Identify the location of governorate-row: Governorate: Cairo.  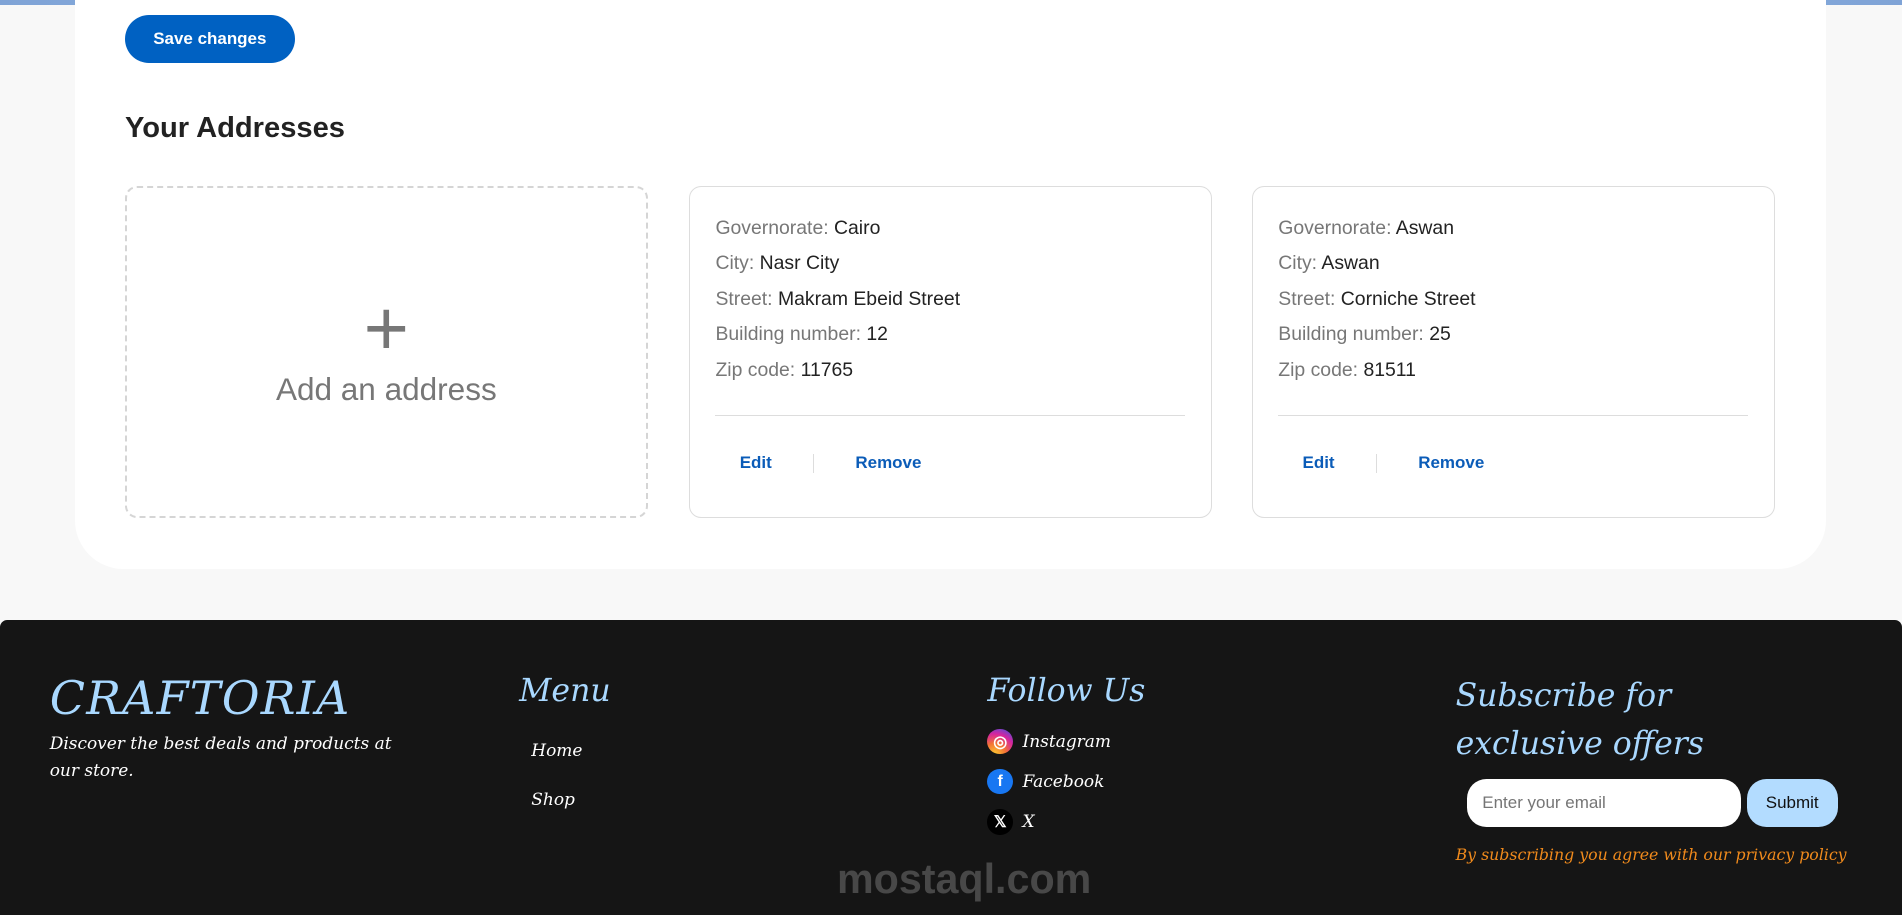
(798, 227).